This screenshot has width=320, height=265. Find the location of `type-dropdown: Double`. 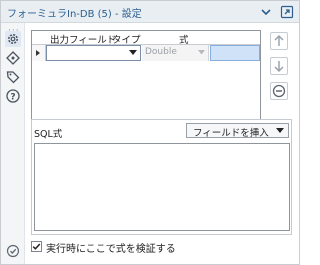

type-dropdown: Double is located at coordinates (175, 53).